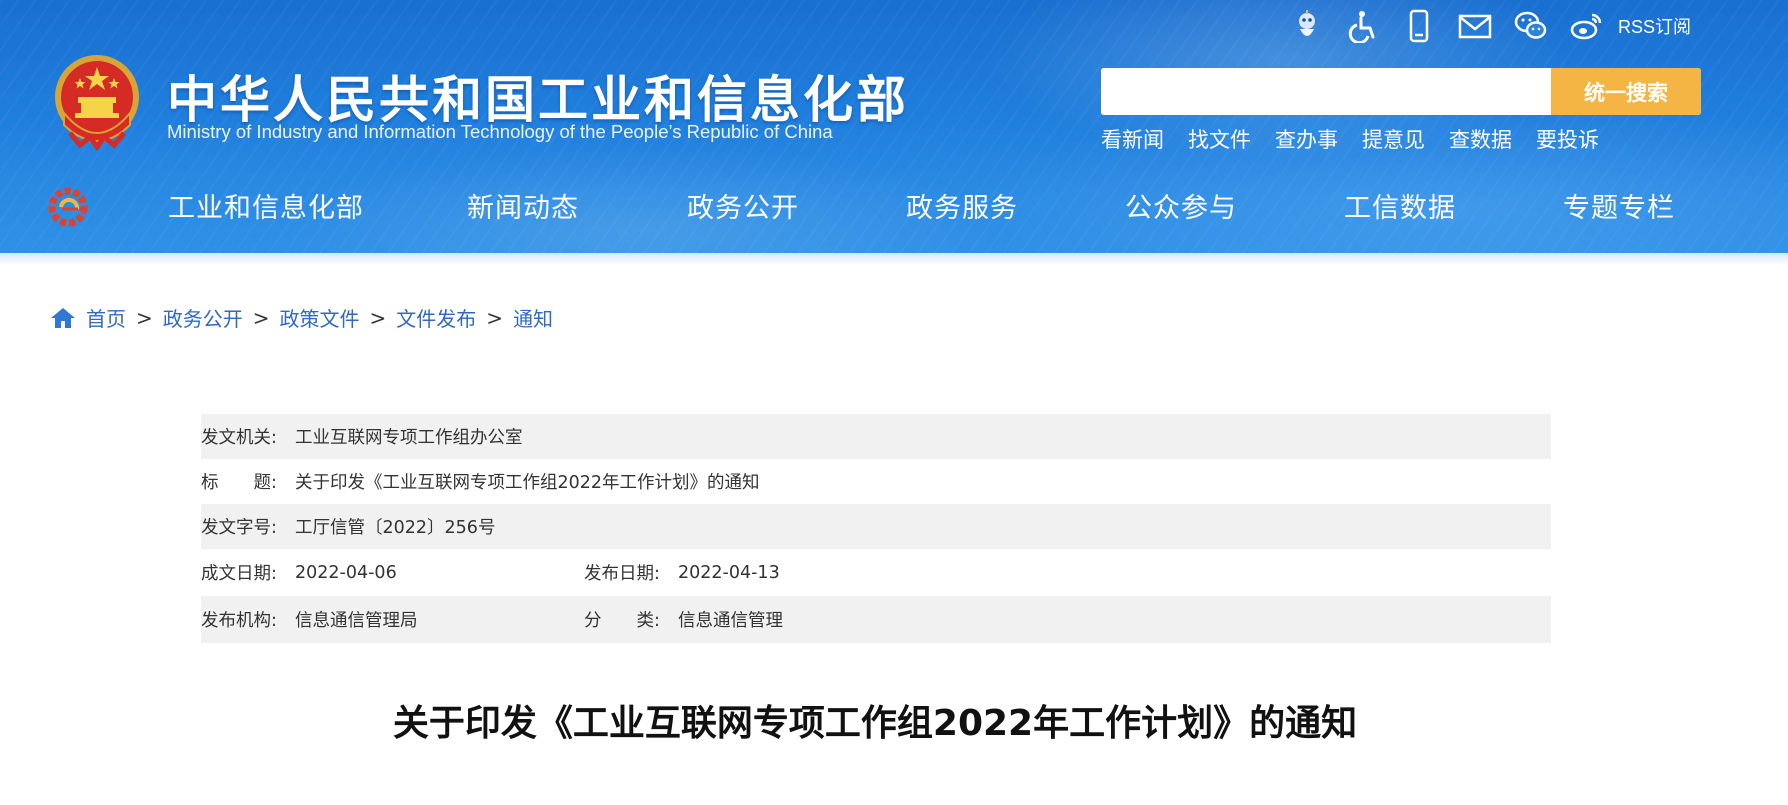 This screenshot has height=805, width=1788. I want to click on article-title: 关于印发《工业互联网专项工作组2022年工作计划》的通知, so click(875, 723).